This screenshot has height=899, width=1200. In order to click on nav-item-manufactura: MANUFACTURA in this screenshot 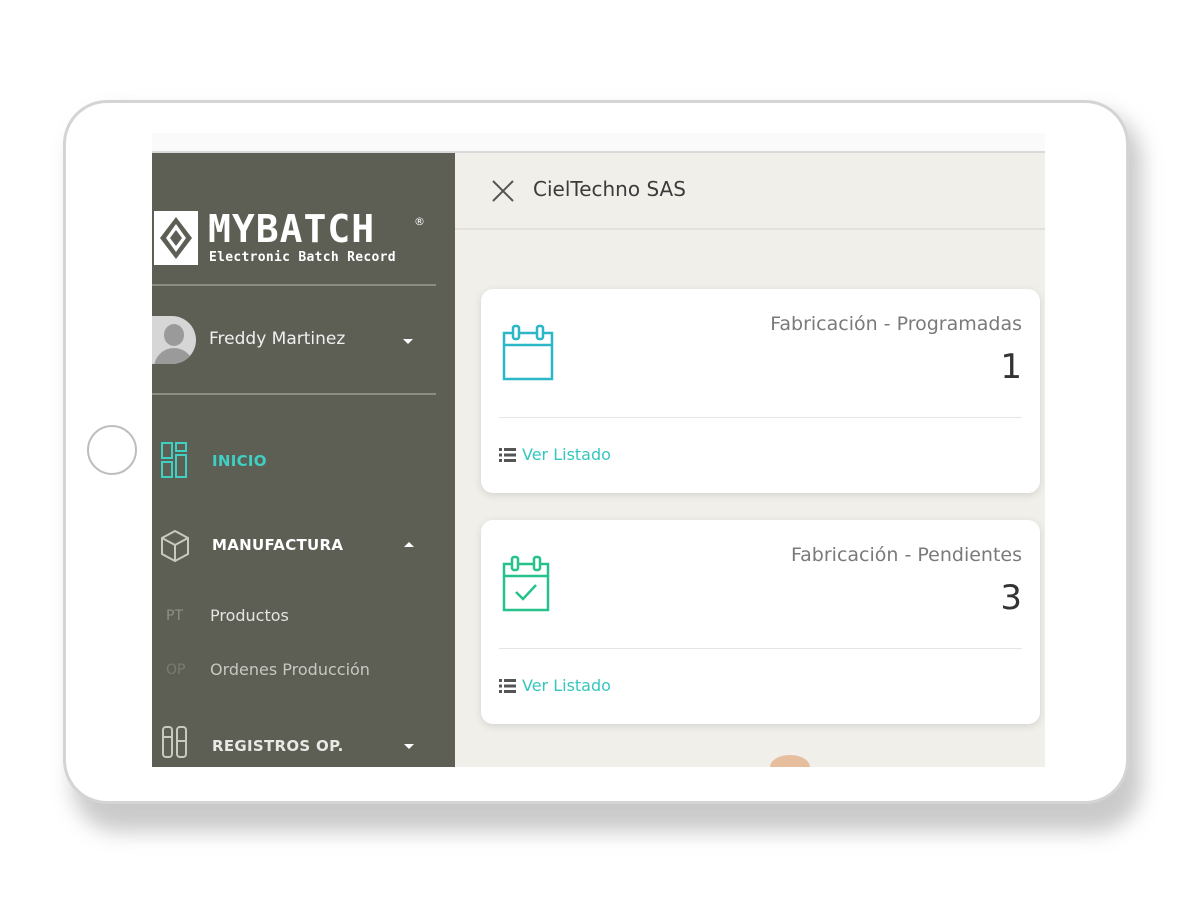, I will do `click(297, 551)`.